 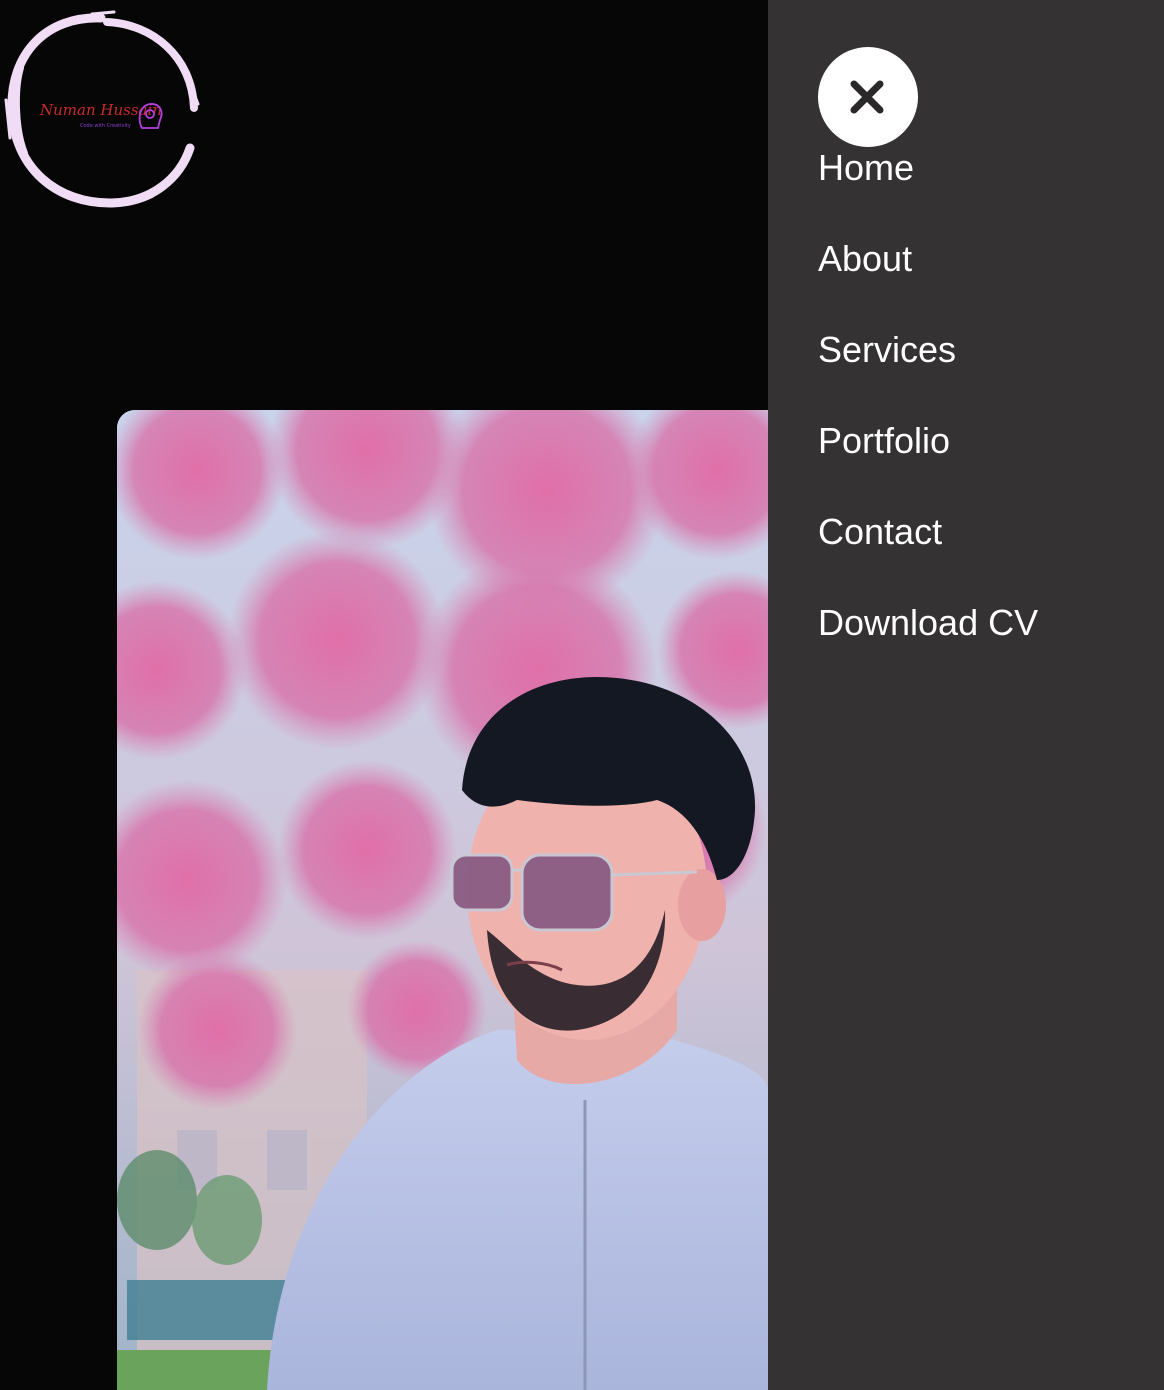 What do you see at coordinates (865, 258) in the screenshot?
I see `nav-link-about: About` at bounding box center [865, 258].